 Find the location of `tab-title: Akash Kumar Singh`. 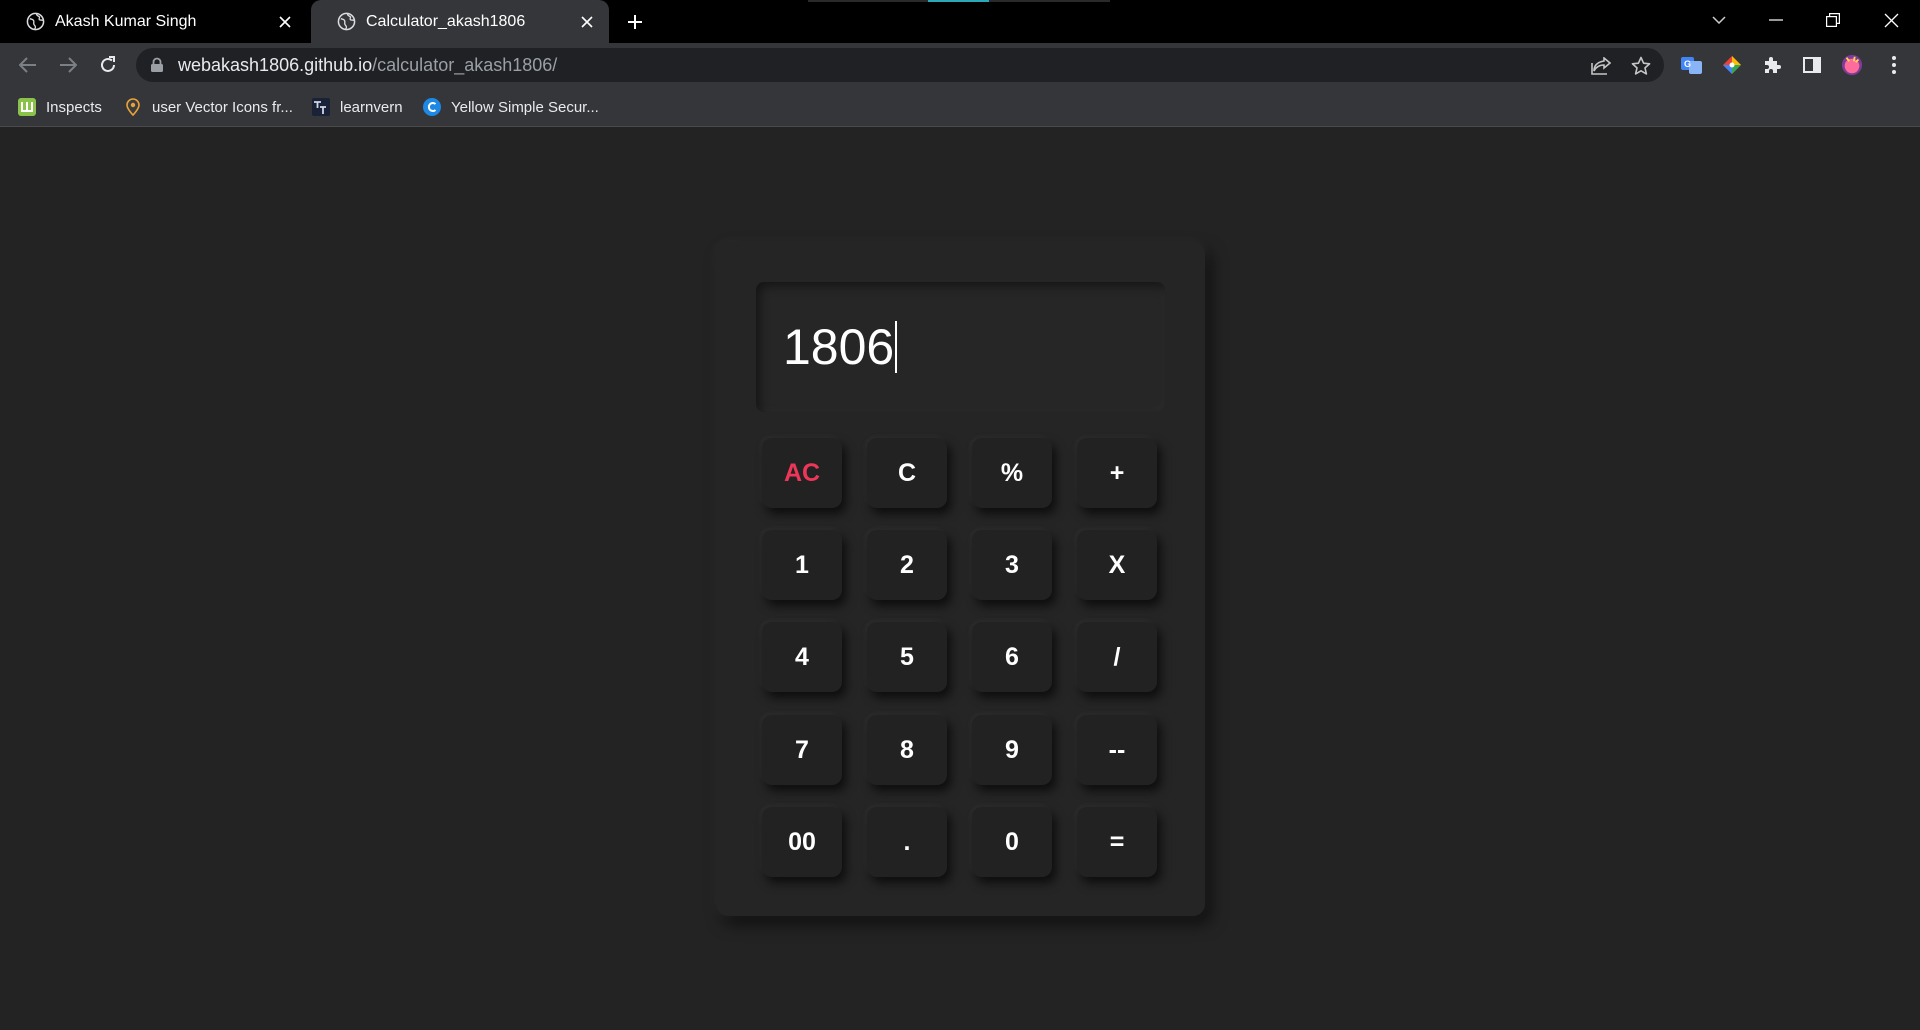

tab-title: Akash Kumar Singh is located at coordinates (126, 21).